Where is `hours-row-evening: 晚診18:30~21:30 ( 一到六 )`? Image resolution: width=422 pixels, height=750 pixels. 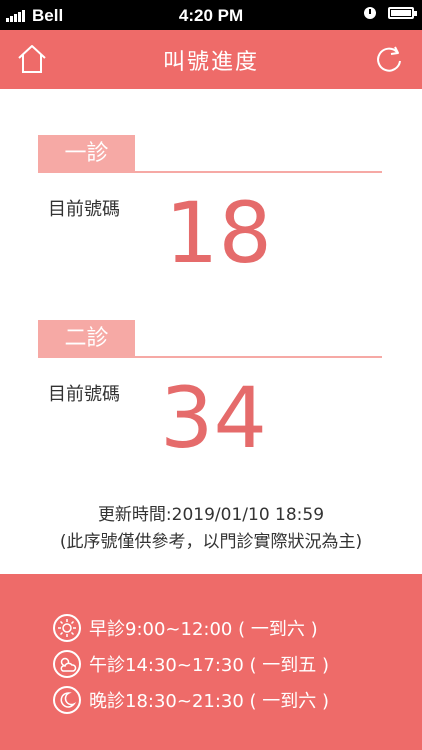
hours-row-evening: 晚診18:30~21:30 ( 一到六 ) is located at coordinates (191, 700).